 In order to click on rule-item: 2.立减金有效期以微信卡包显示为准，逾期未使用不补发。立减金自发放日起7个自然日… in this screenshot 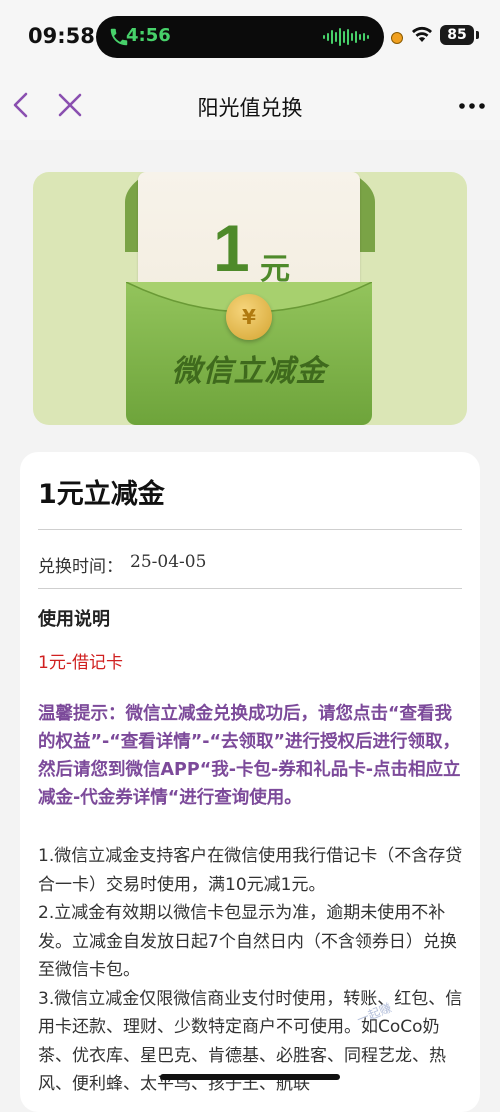, I will do `click(247, 941)`.